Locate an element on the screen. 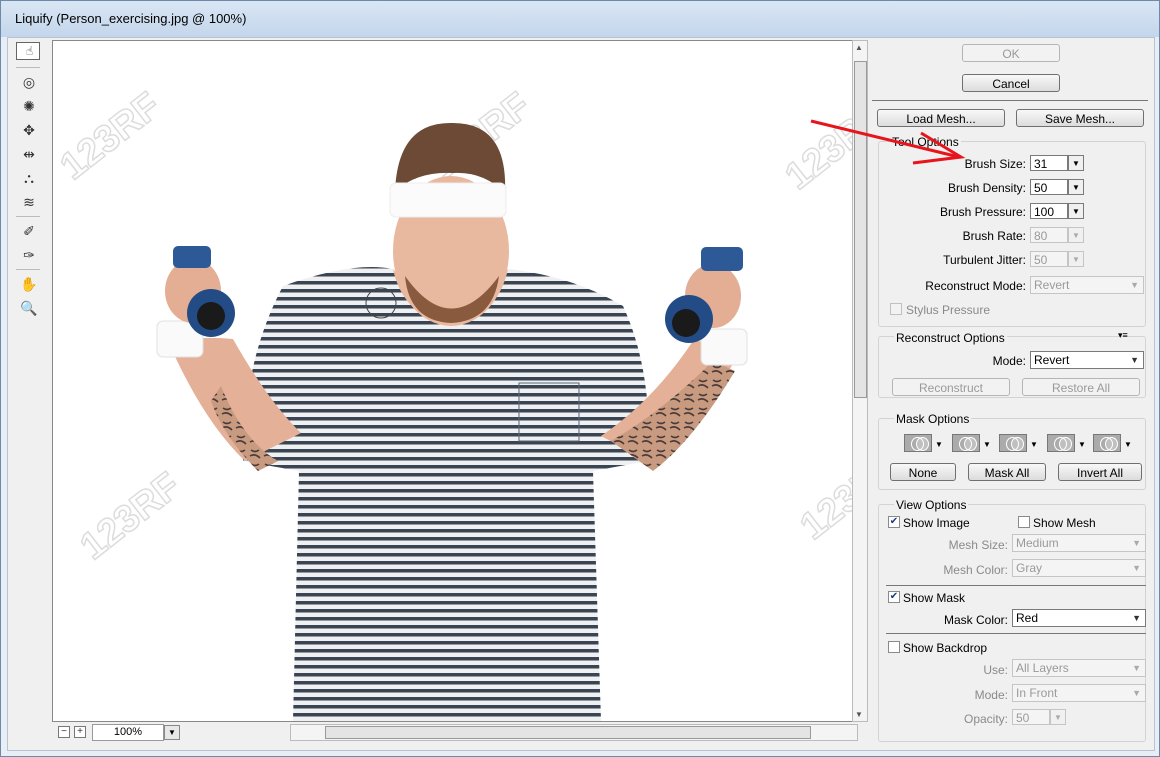  show-image-checkbox: ✔ is located at coordinates (894, 522).